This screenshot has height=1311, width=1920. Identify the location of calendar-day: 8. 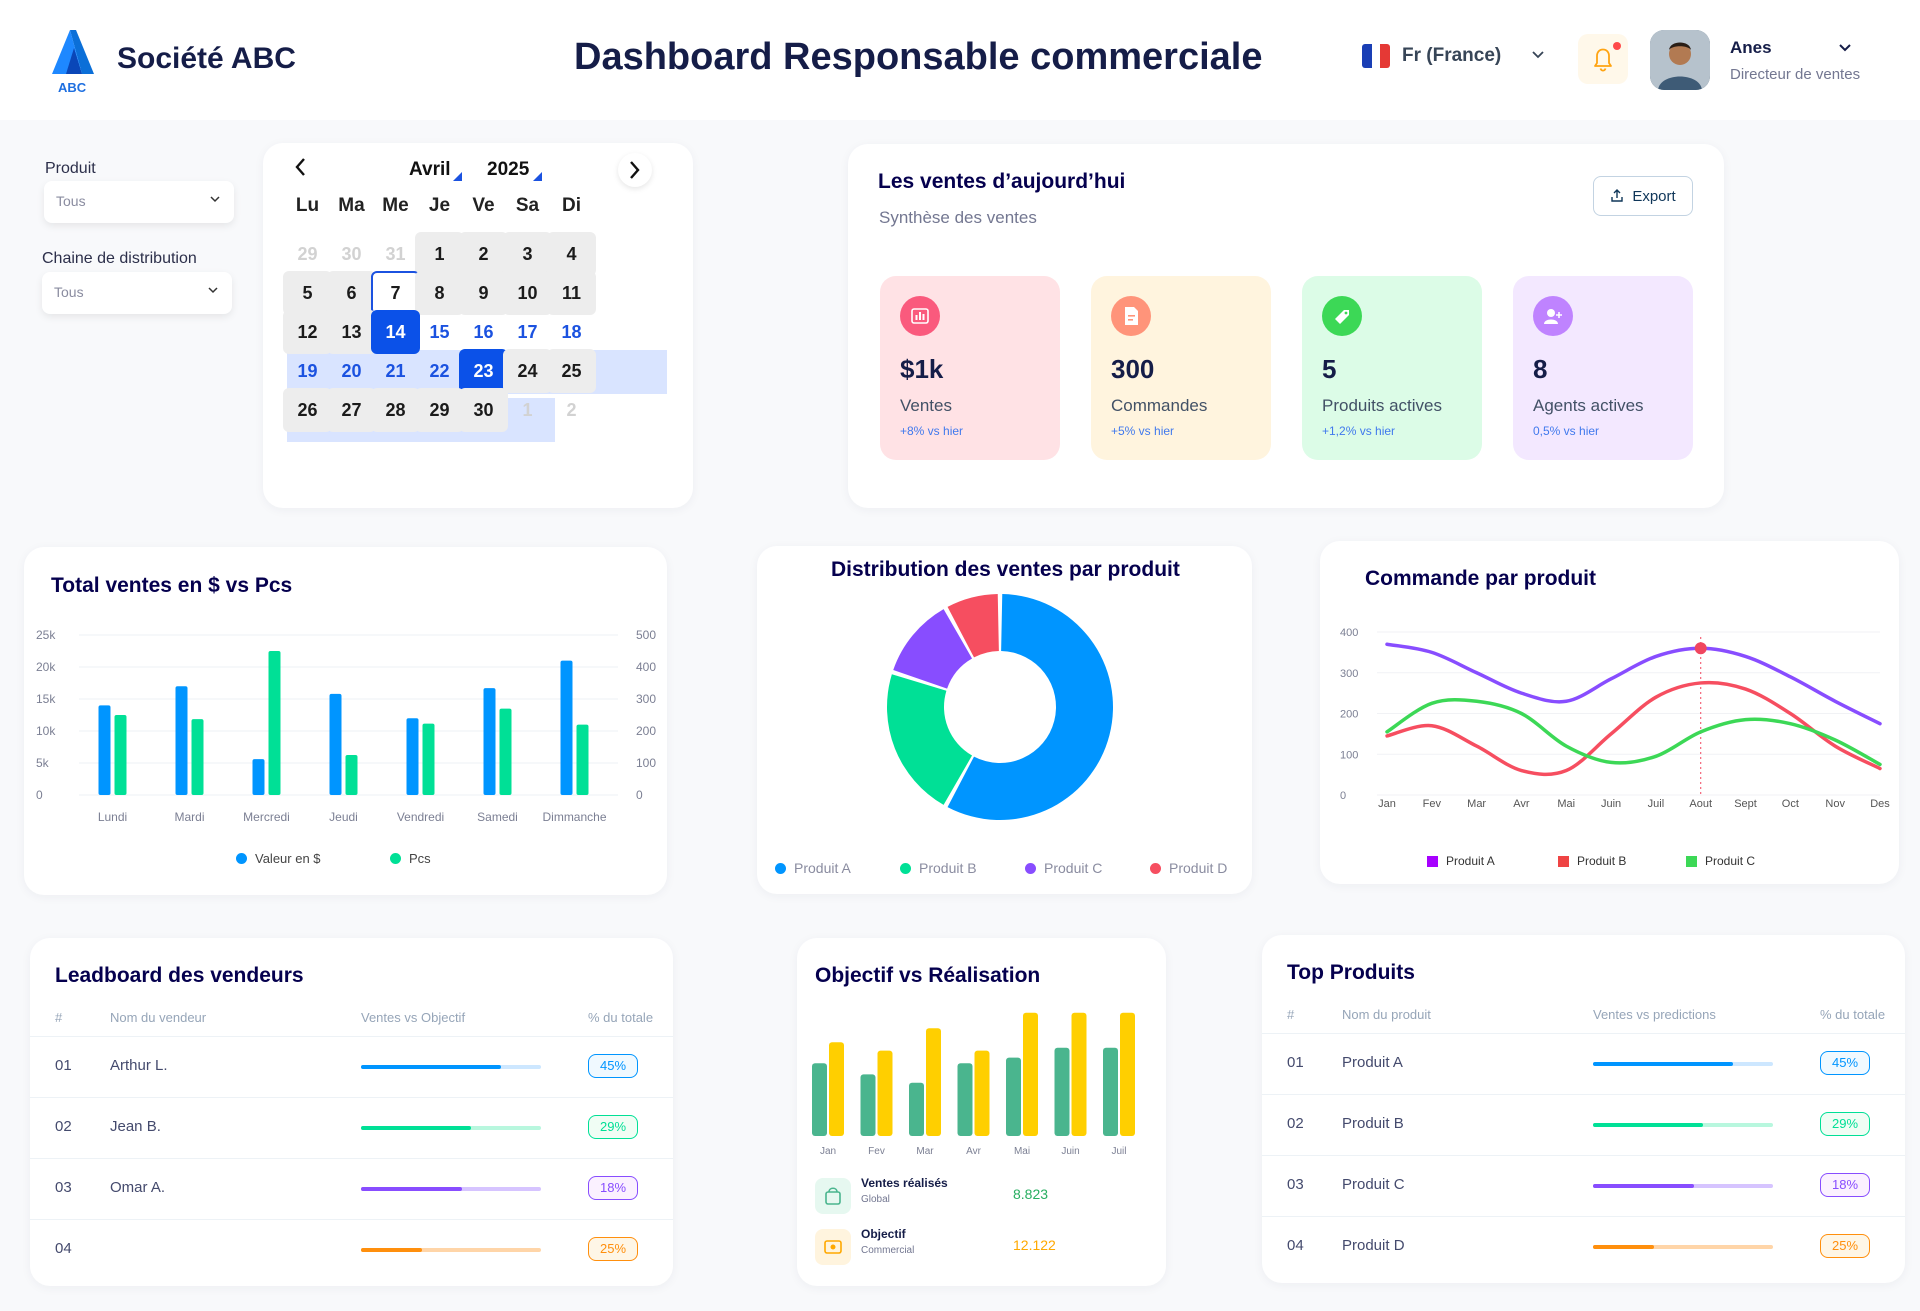
(439, 293).